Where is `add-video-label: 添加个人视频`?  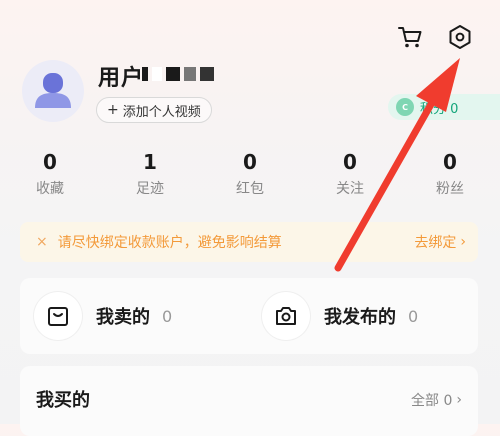 add-video-label: 添加个人视频 is located at coordinates (161, 112).